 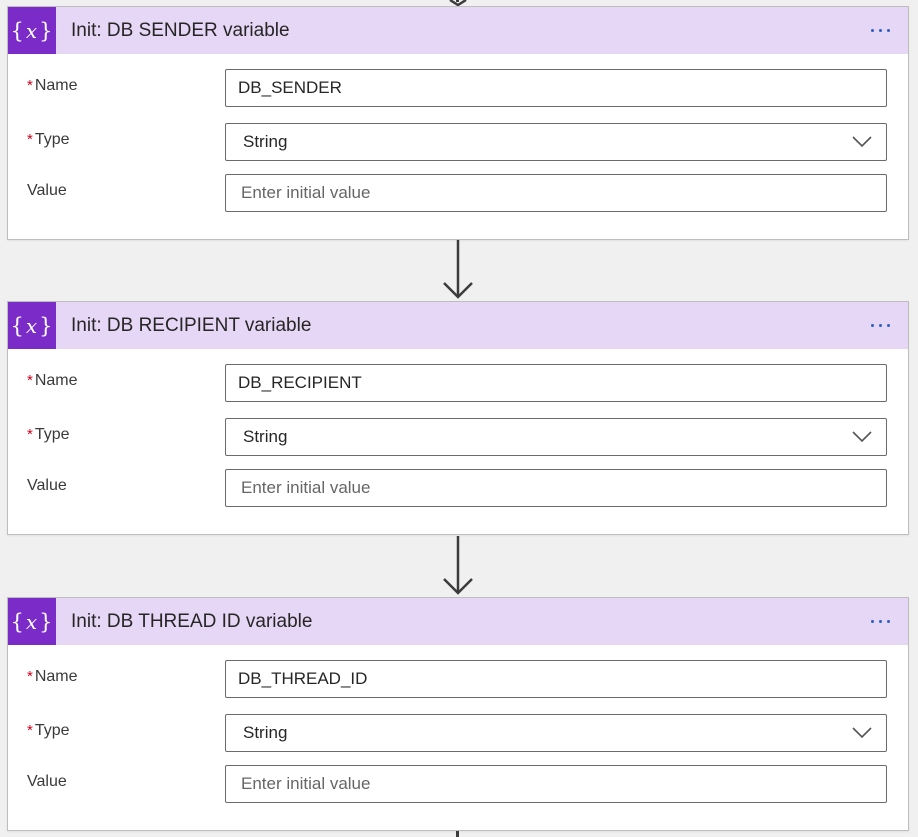 What do you see at coordinates (191, 325) in the screenshot?
I see `card-title: Init: DB RECIPIENT variable` at bounding box center [191, 325].